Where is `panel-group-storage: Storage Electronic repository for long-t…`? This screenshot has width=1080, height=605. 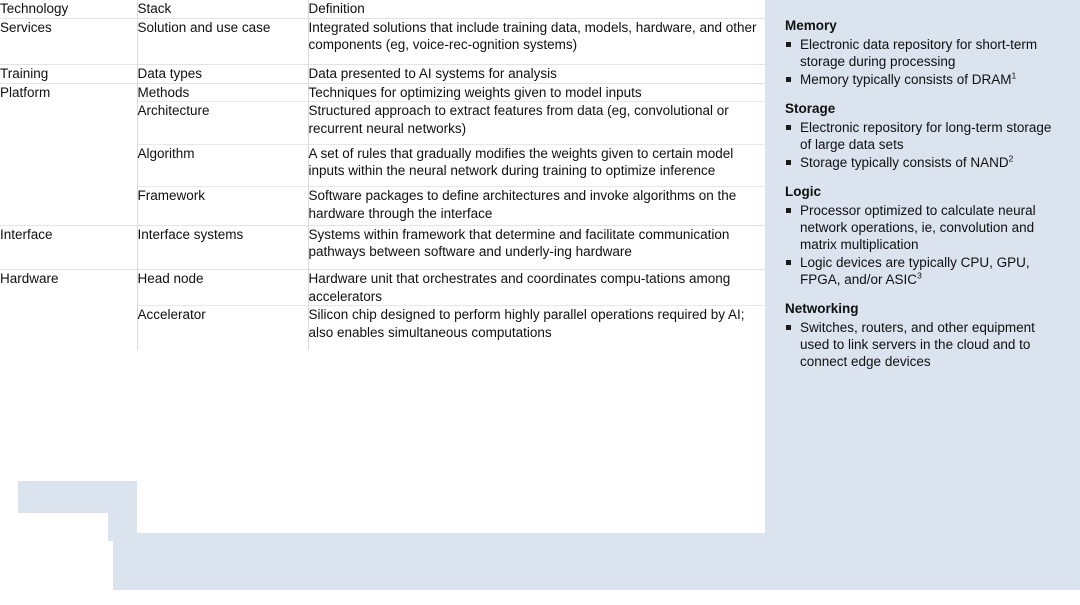 panel-group-storage: Storage Electronic repository for long-t… is located at coordinates (925, 136).